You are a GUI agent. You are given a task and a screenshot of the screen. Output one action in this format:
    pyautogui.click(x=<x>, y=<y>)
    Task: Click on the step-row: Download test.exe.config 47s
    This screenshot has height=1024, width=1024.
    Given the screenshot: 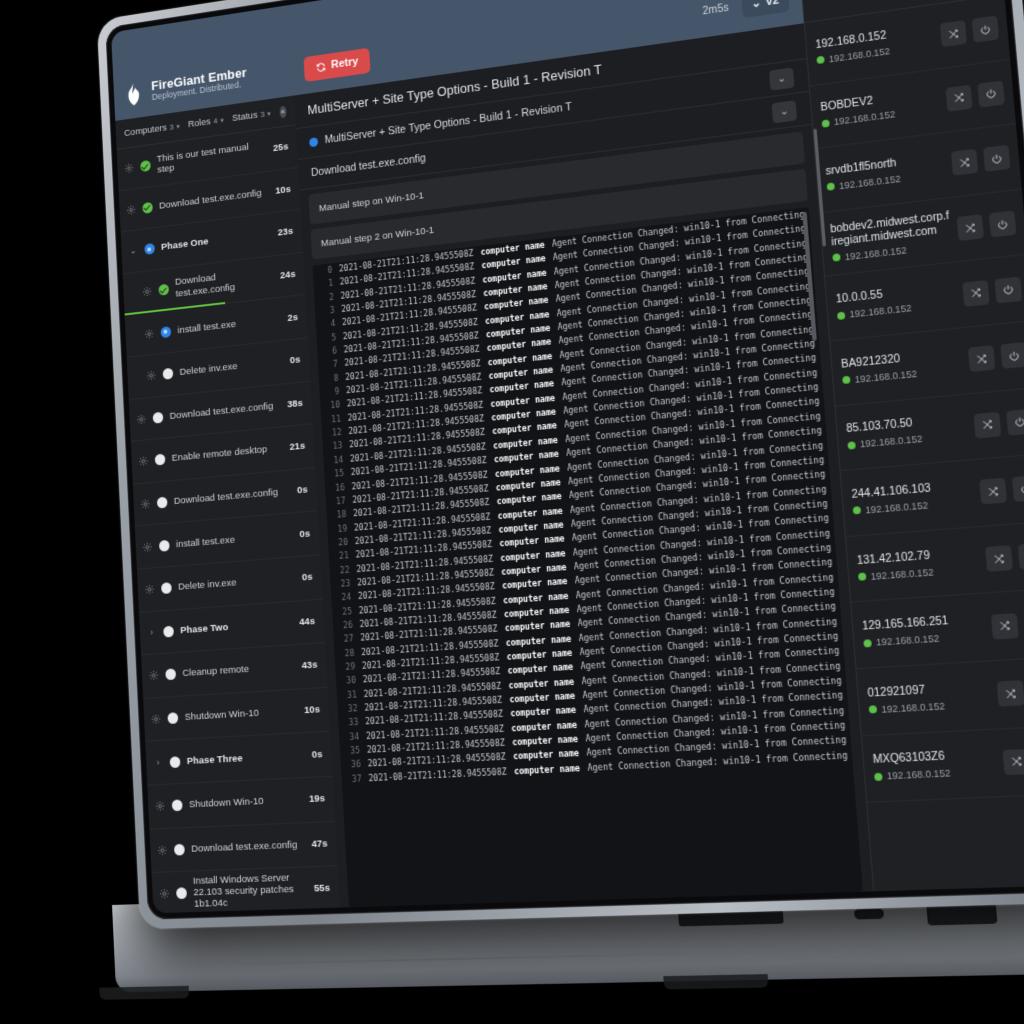 What is the action you would take?
    pyautogui.click(x=243, y=847)
    